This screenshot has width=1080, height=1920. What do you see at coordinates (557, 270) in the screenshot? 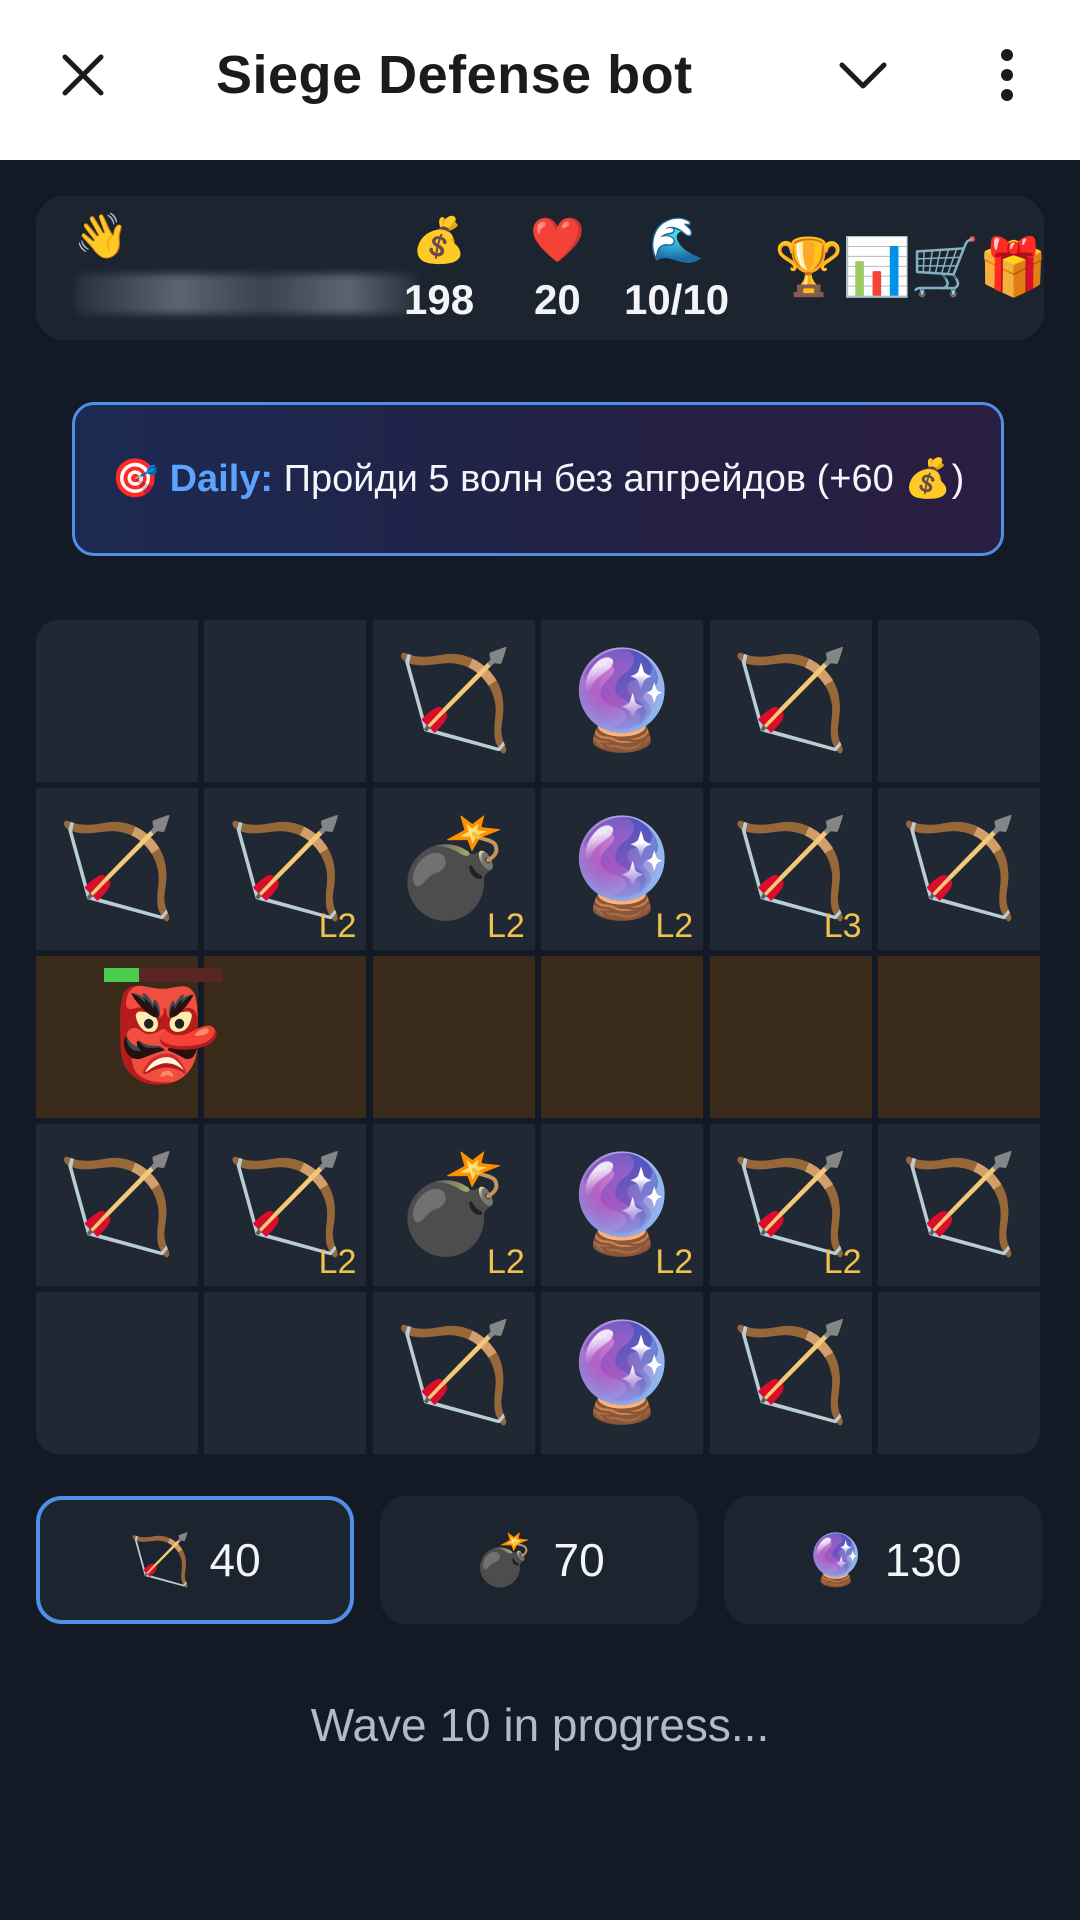
I see `lives-stat: ❤️ 20` at bounding box center [557, 270].